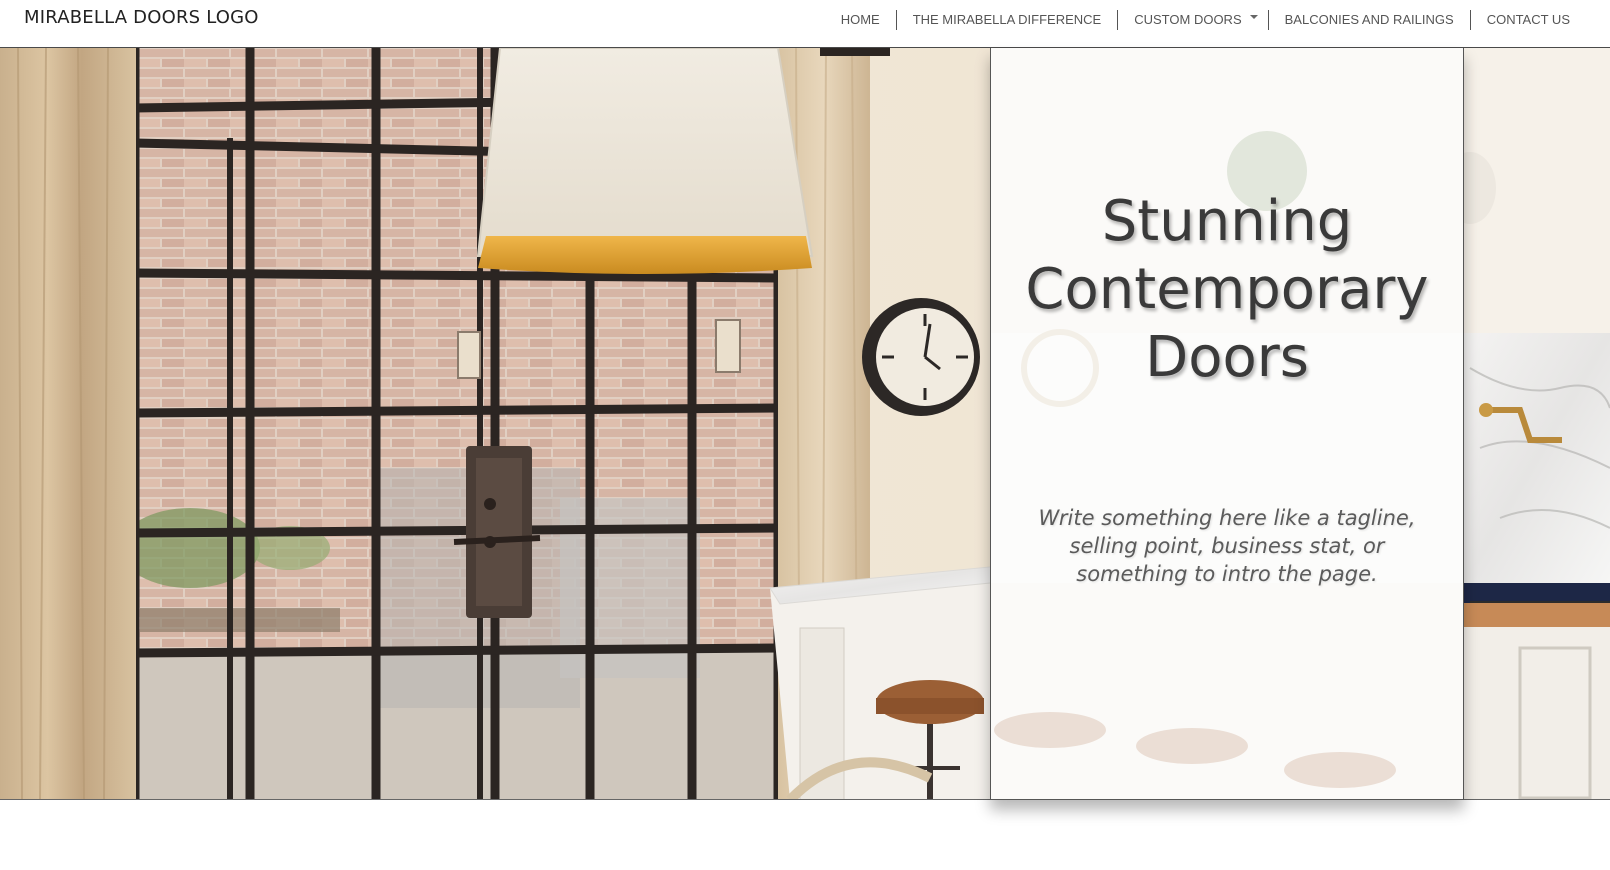  I want to click on nav-custom-doors: CUSTOM DOORS, so click(1192, 20).